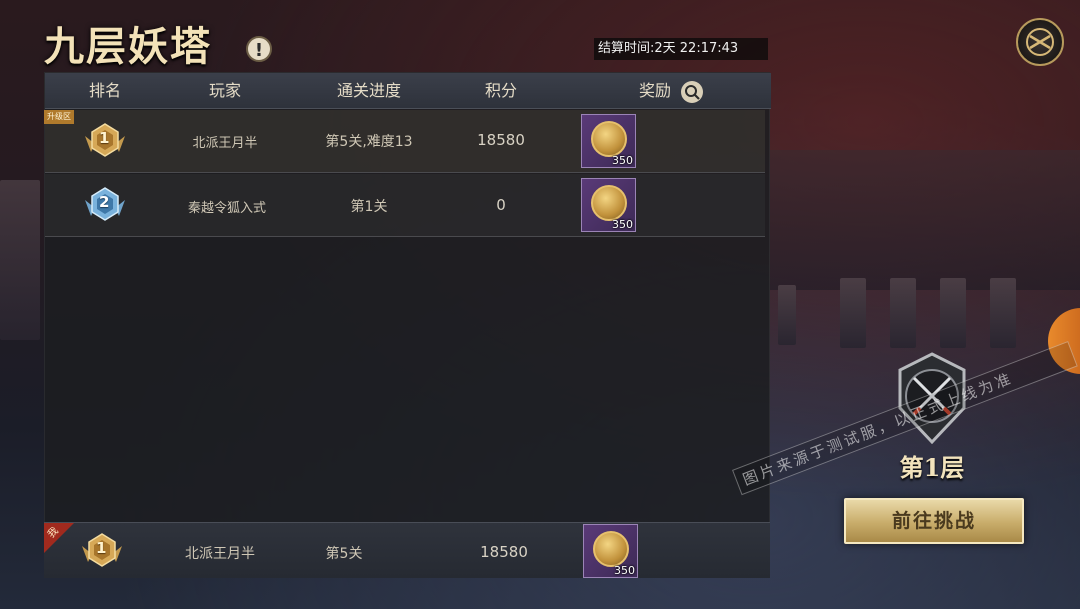 The height and width of the screenshot is (609, 1080). Describe the element at coordinates (224, 90) in the screenshot. I see `column-header-player: 玩家` at that location.